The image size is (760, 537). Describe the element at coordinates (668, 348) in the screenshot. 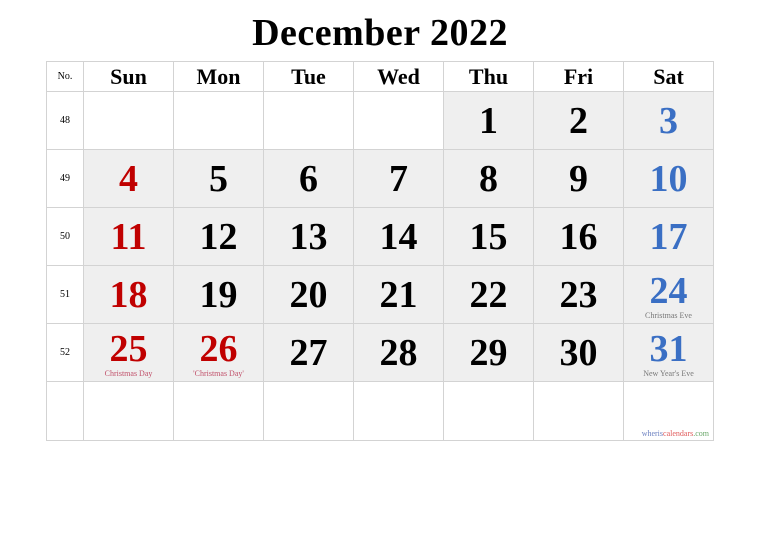

I see `day-number: 31` at that location.